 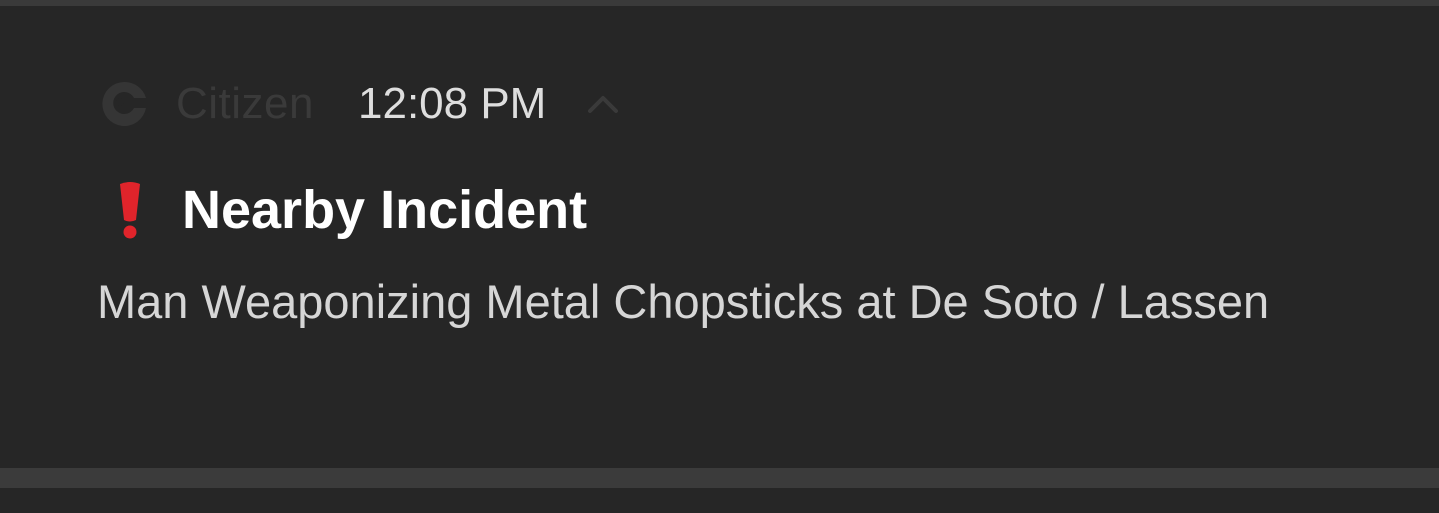 What do you see at coordinates (385, 210) in the screenshot?
I see `notification-title: Nearby Incident` at bounding box center [385, 210].